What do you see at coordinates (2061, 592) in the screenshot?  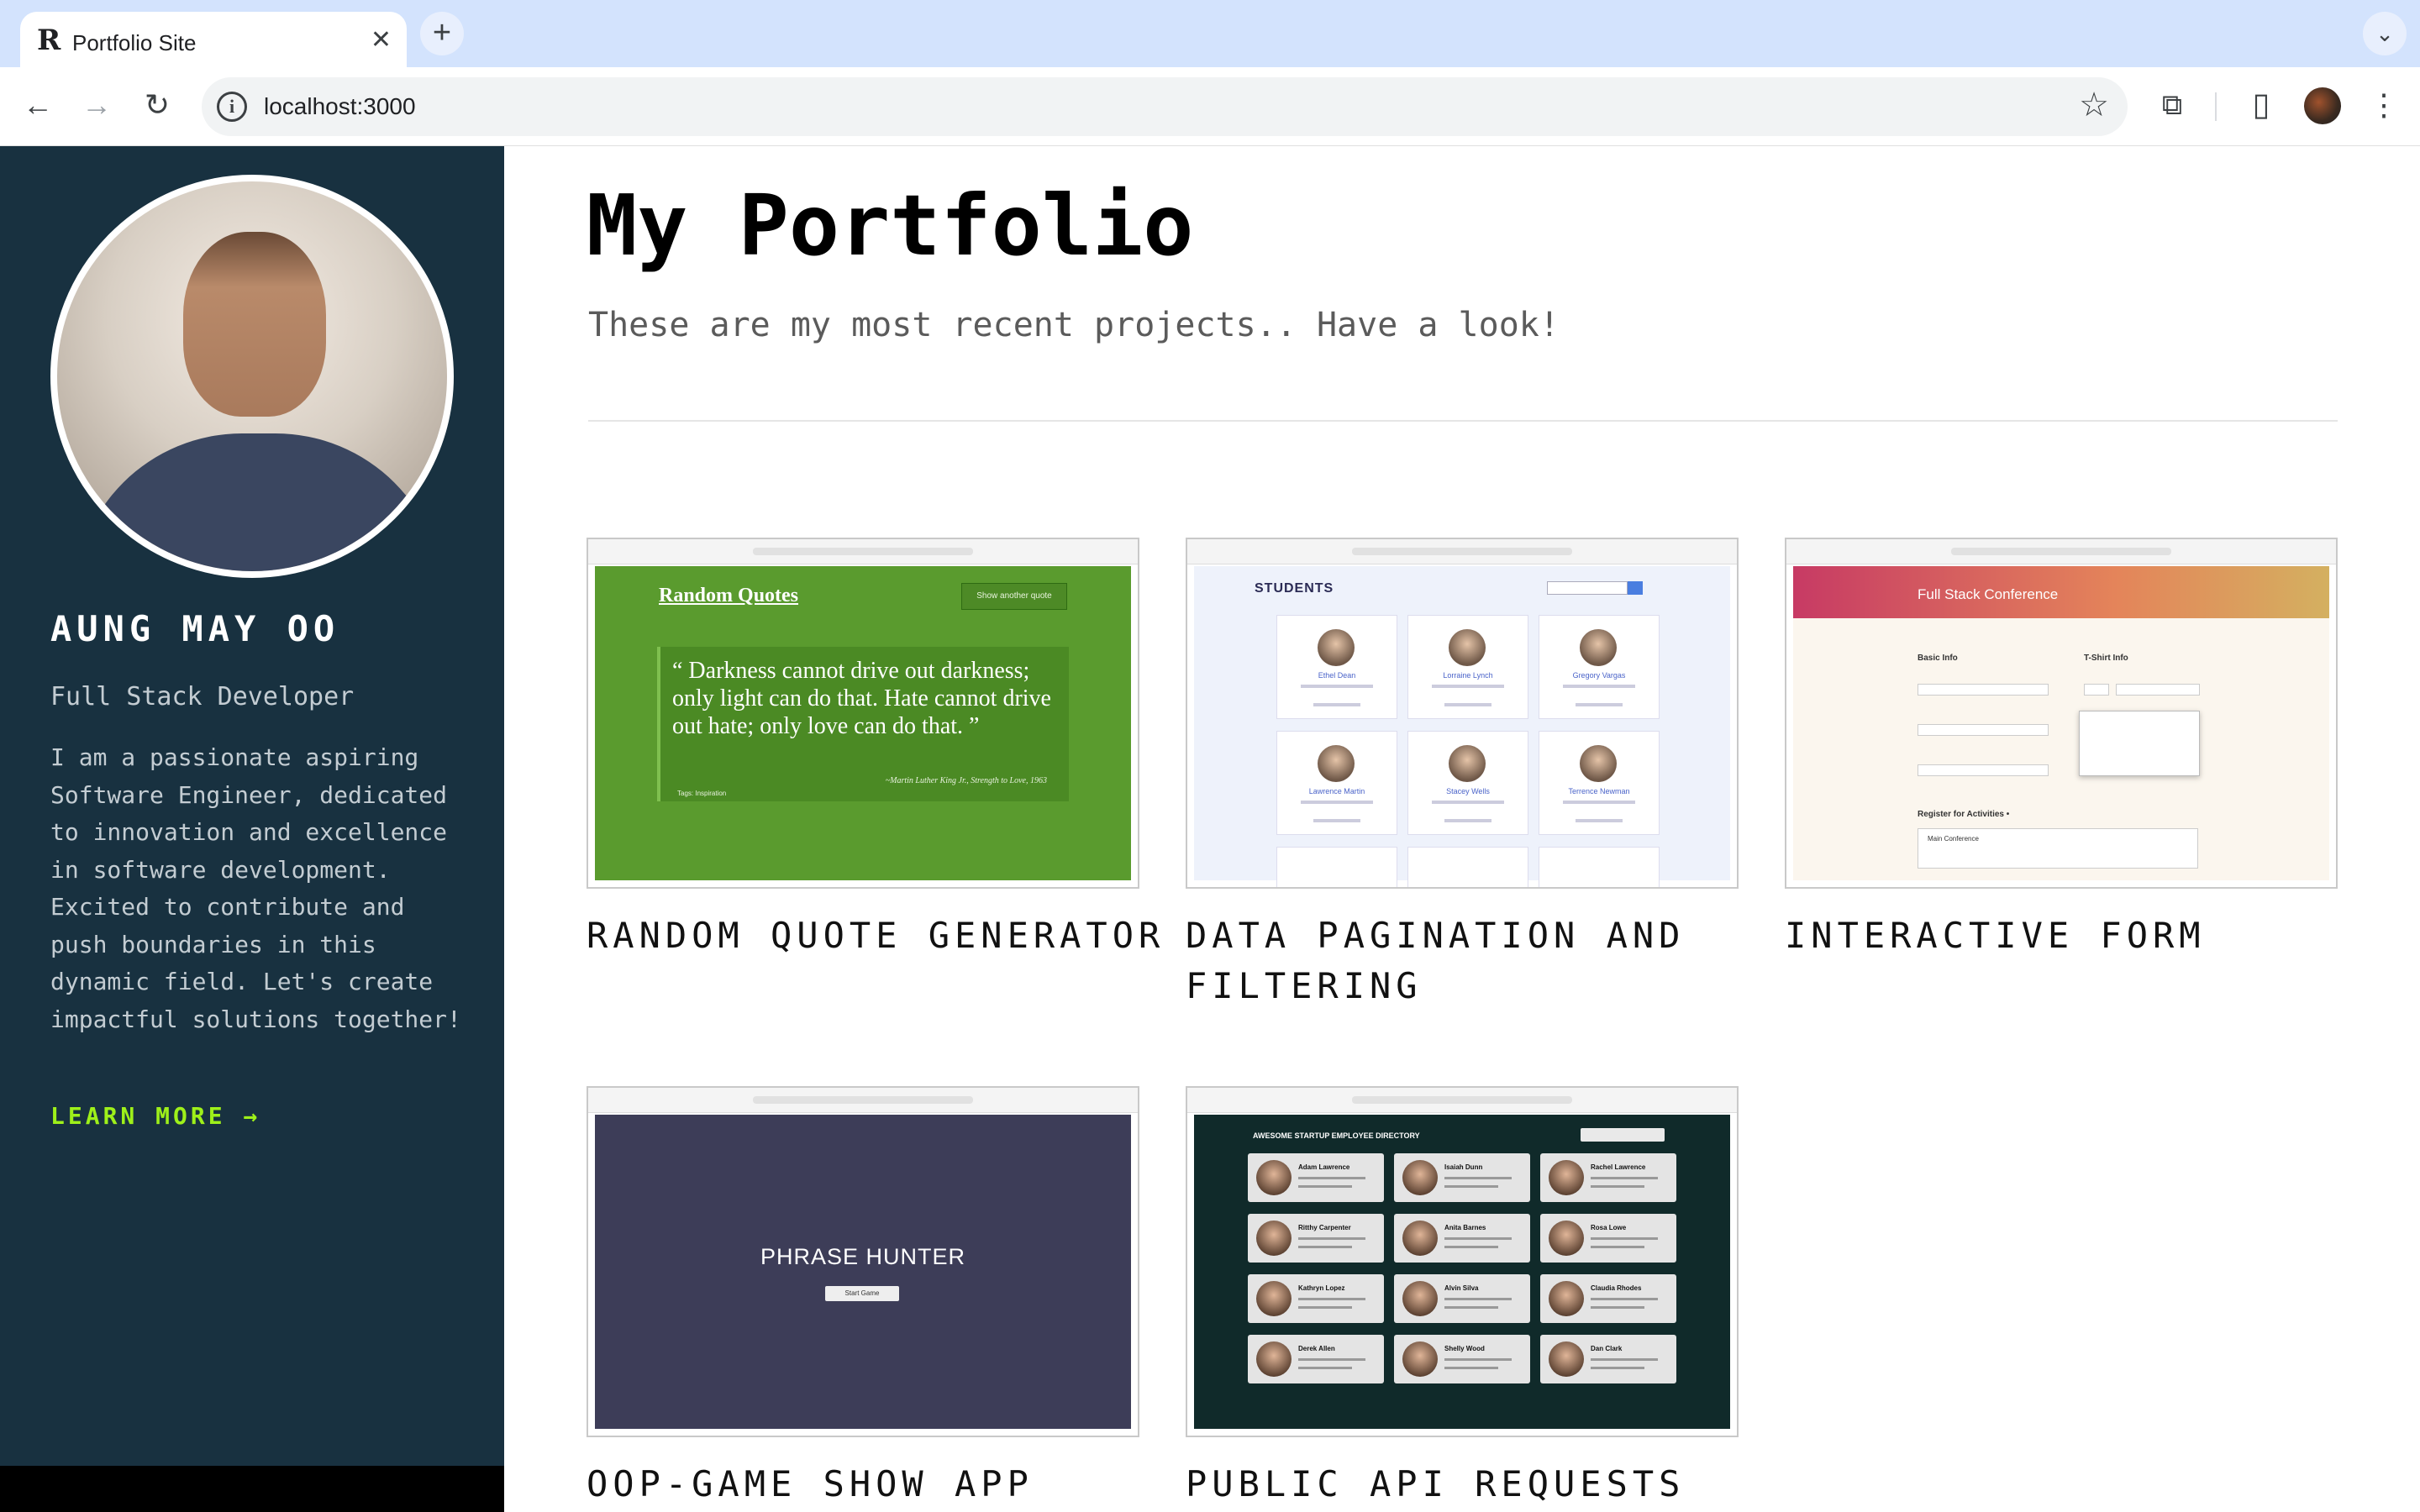 I see `thumb-header: Full Stack Conference` at bounding box center [2061, 592].